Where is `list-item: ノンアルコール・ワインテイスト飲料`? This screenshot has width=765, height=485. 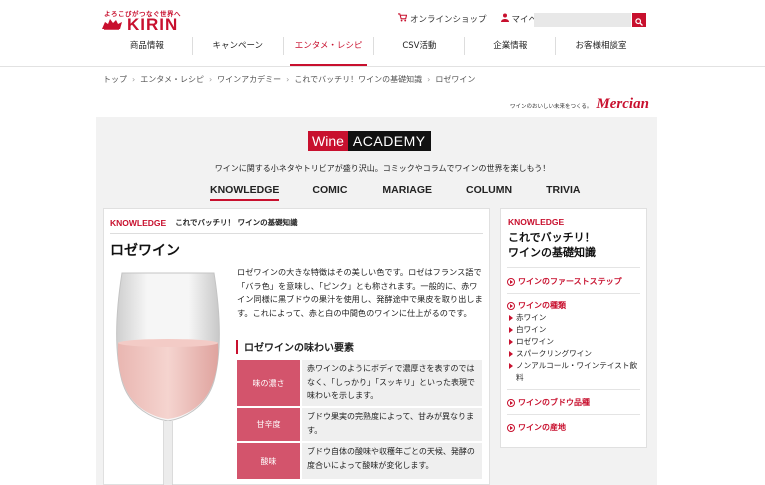
list-item: ノンアルコール・ワインテイスト飲料 is located at coordinates (577, 371).